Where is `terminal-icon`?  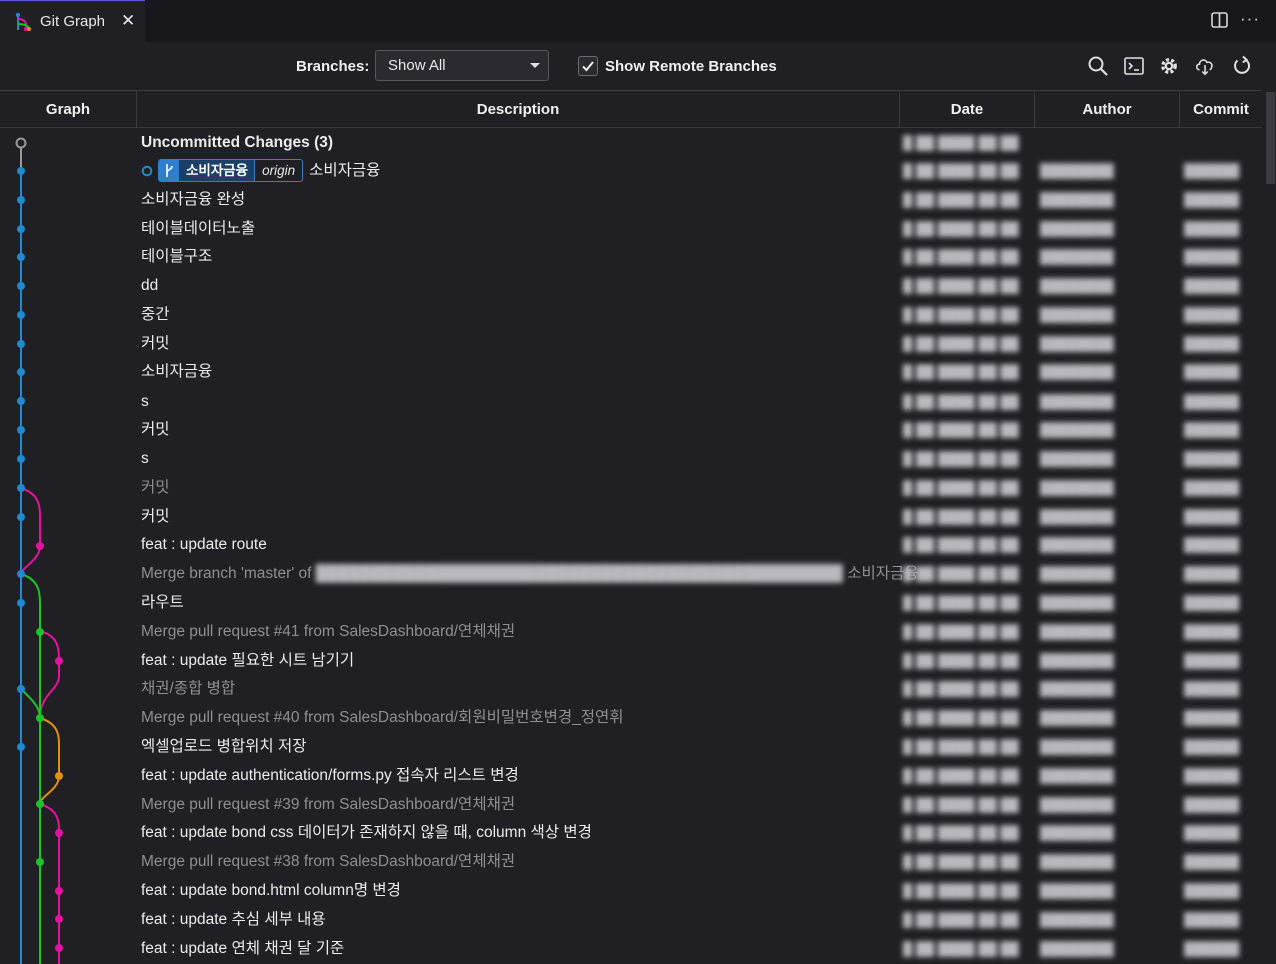 terminal-icon is located at coordinates (1134, 66).